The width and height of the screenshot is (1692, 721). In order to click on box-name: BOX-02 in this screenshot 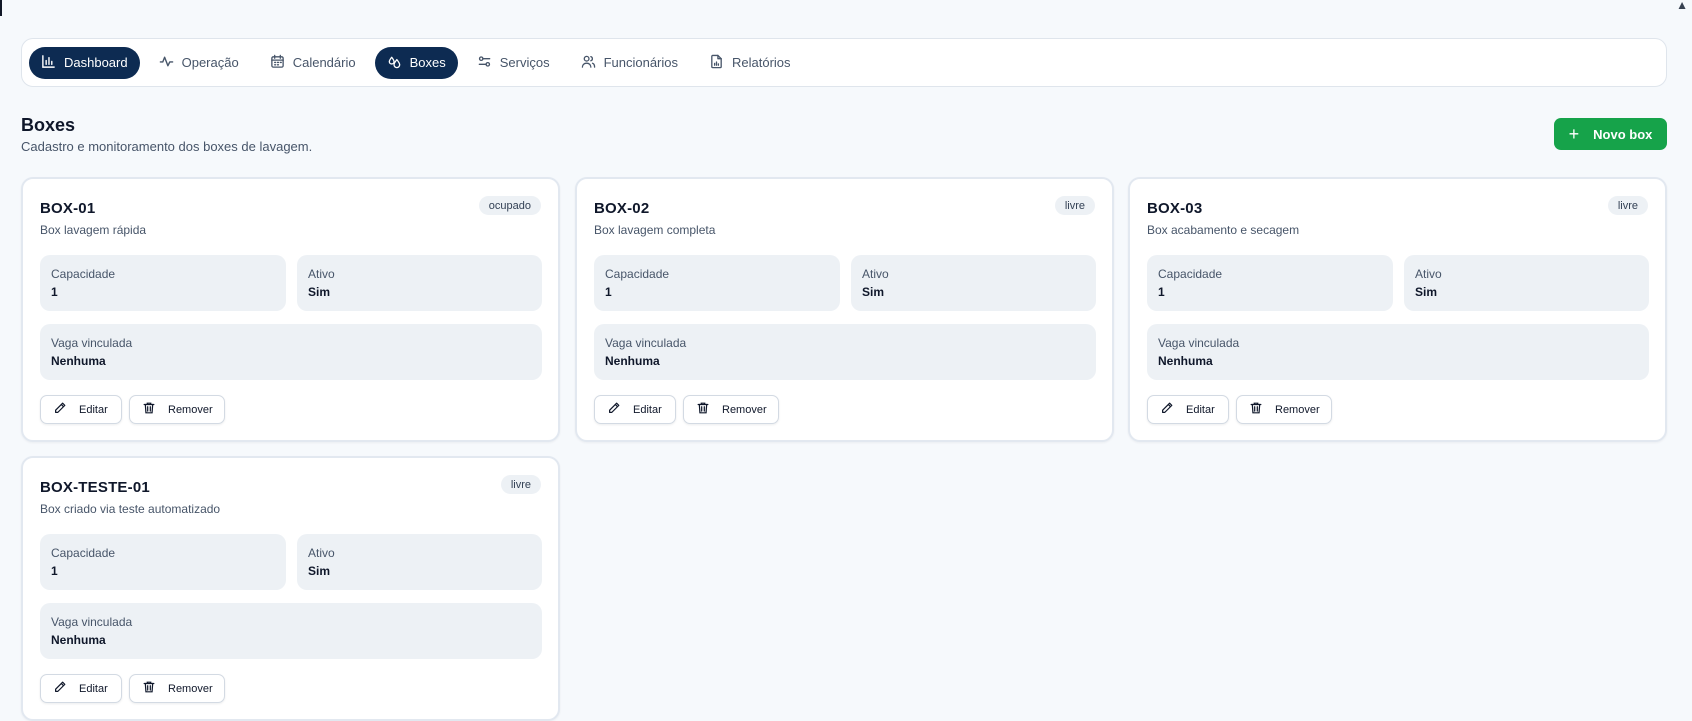, I will do `click(622, 208)`.